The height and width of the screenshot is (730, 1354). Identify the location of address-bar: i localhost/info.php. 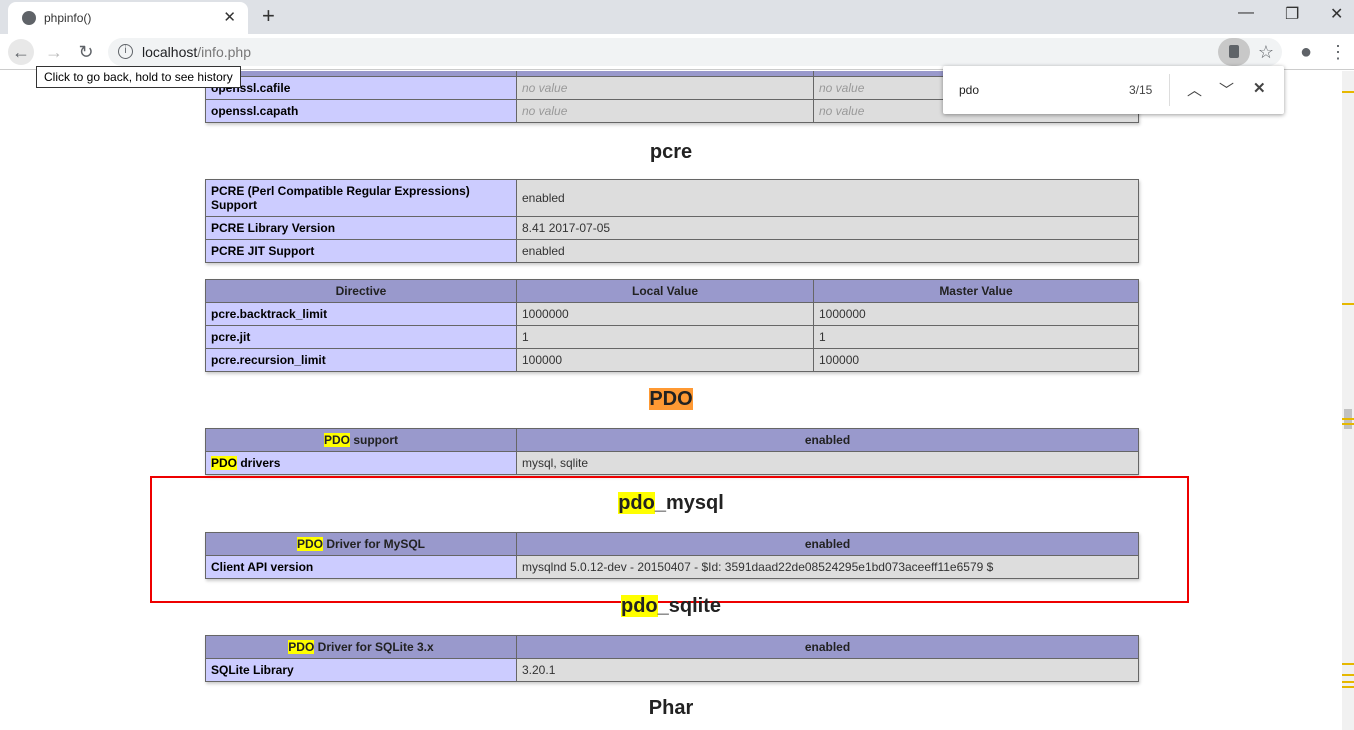
(695, 52).